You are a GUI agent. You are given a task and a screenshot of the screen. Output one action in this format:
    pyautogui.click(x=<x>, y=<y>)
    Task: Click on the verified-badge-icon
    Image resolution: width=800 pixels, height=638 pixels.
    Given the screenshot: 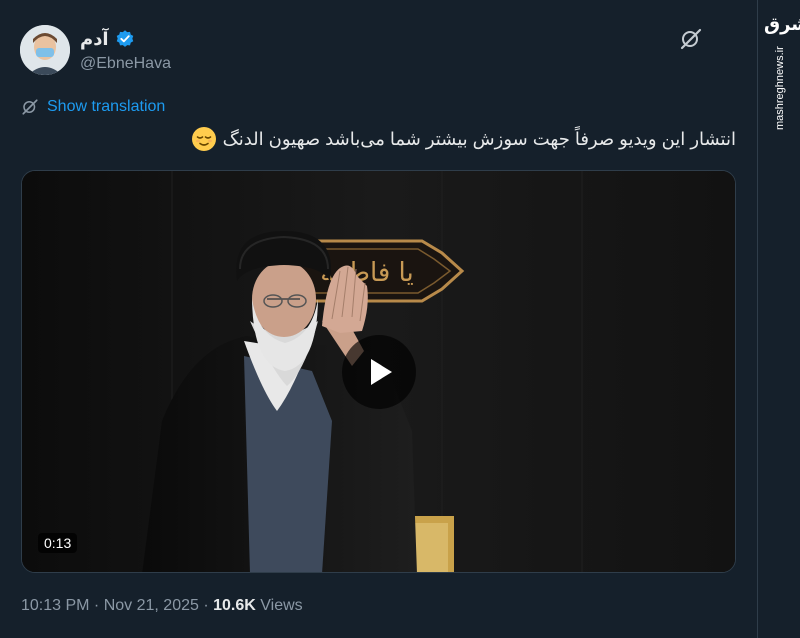 What is the action you would take?
    pyautogui.click(x=124, y=38)
    